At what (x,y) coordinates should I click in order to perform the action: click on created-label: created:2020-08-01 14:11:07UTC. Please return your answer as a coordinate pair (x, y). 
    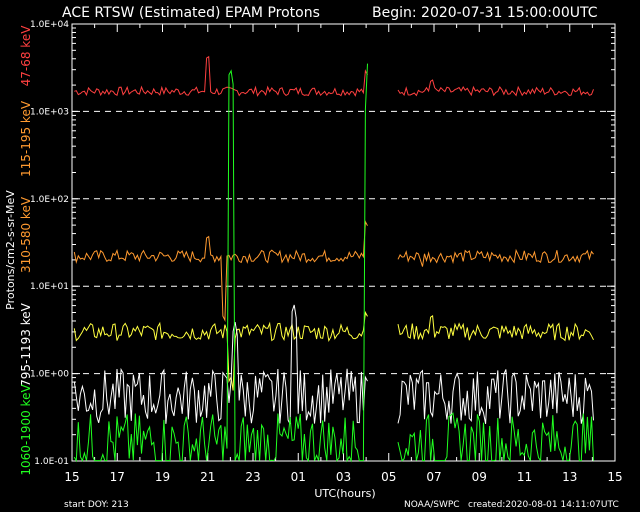
    Looking at the image, I should click on (543, 505).